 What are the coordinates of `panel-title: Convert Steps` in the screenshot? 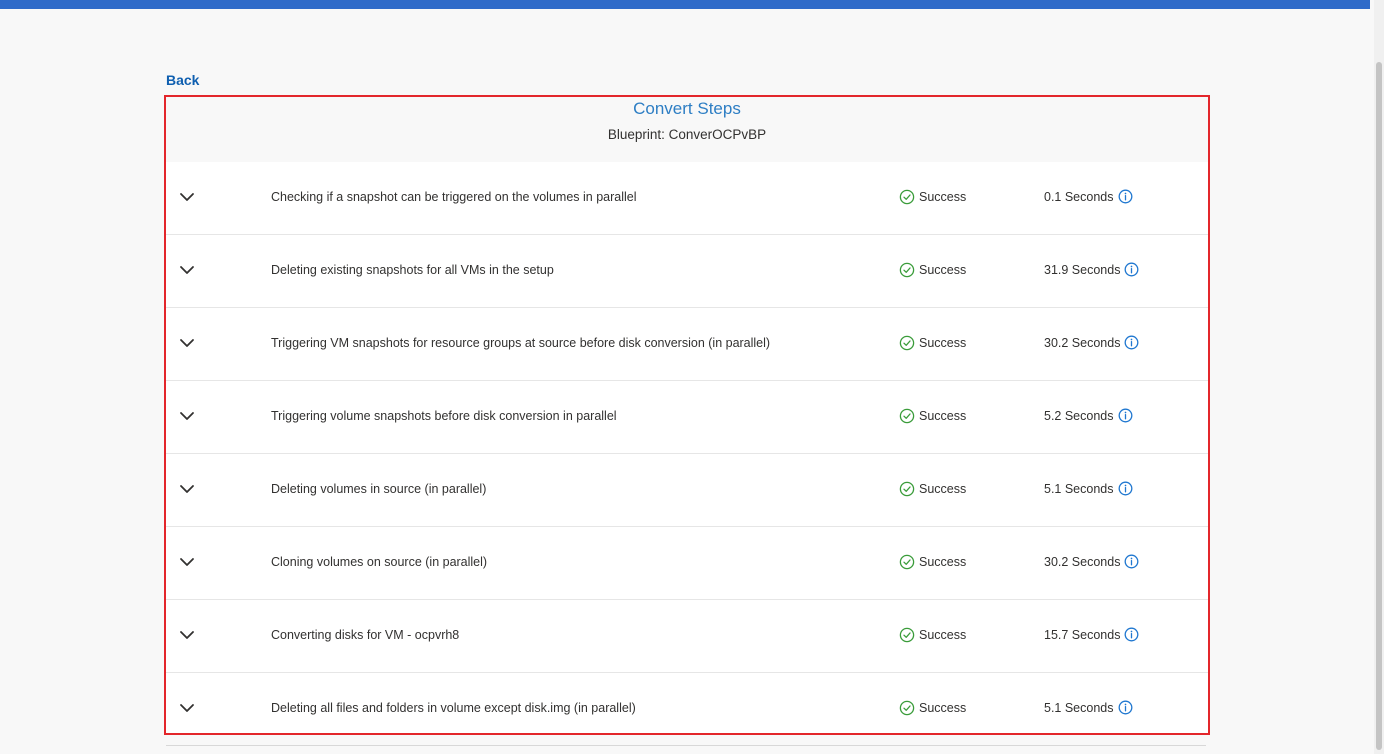 It's located at (687, 108).